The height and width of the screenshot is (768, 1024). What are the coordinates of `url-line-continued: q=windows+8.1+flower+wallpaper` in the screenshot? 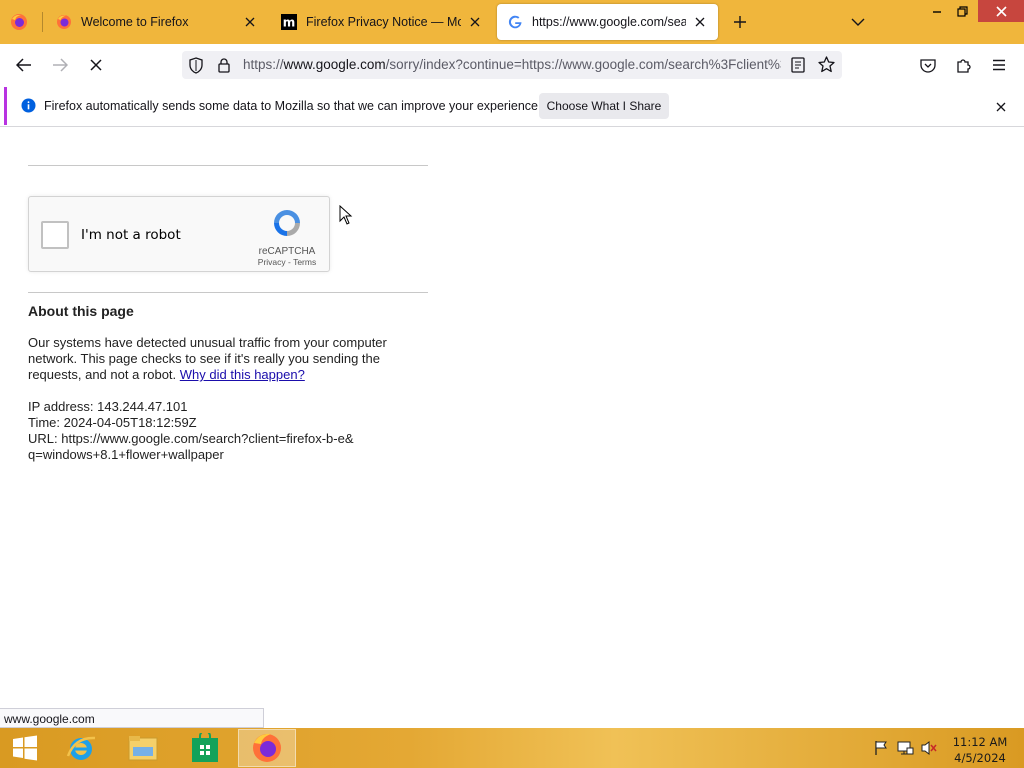 It's located at (126, 454).